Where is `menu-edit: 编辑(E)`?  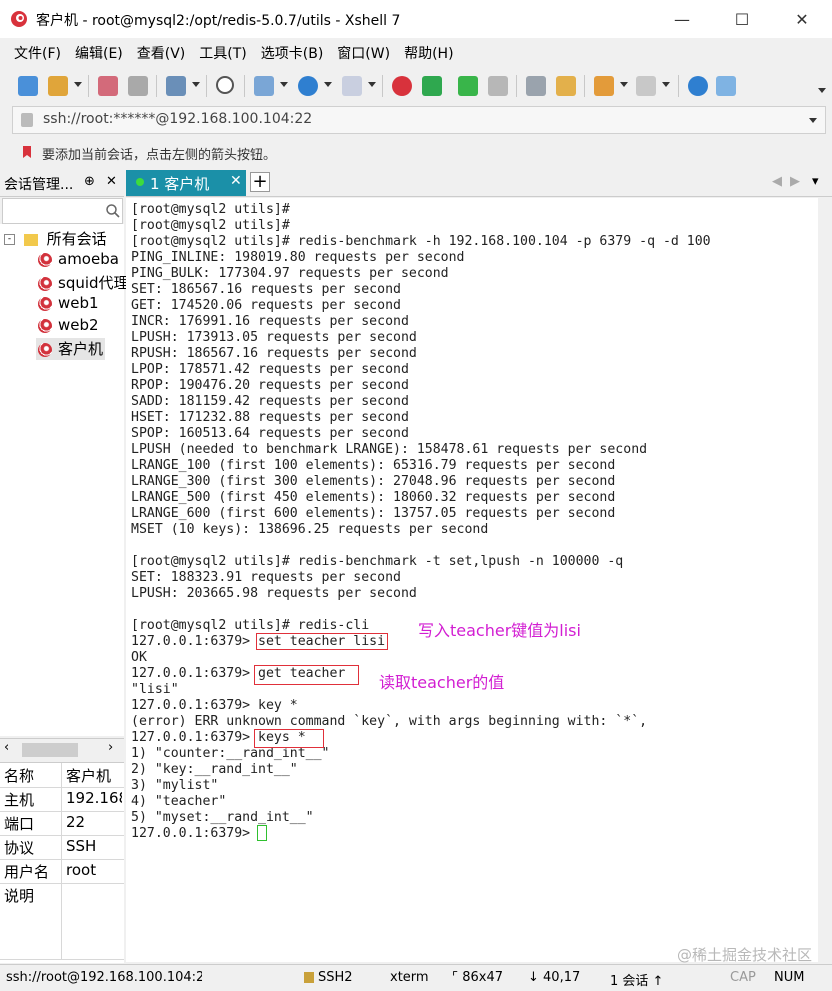
menu-edit: 编辑(E) is located at coordinates (99, 53).